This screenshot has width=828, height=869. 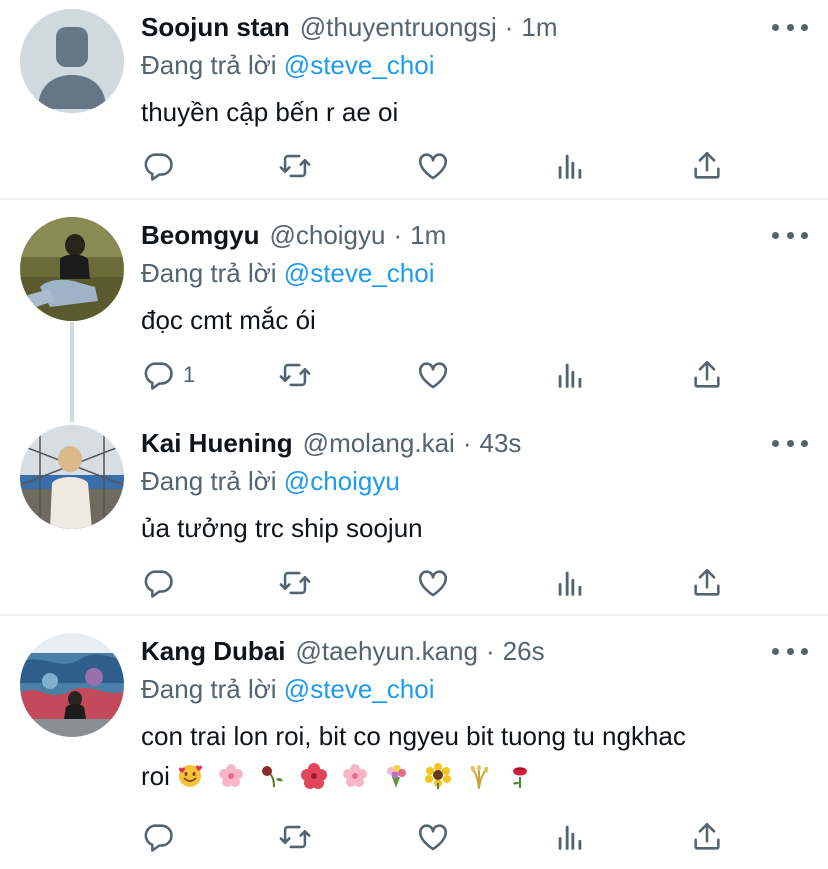 I want to click on display-name: Kai Huening, so click(x=217, y=443).